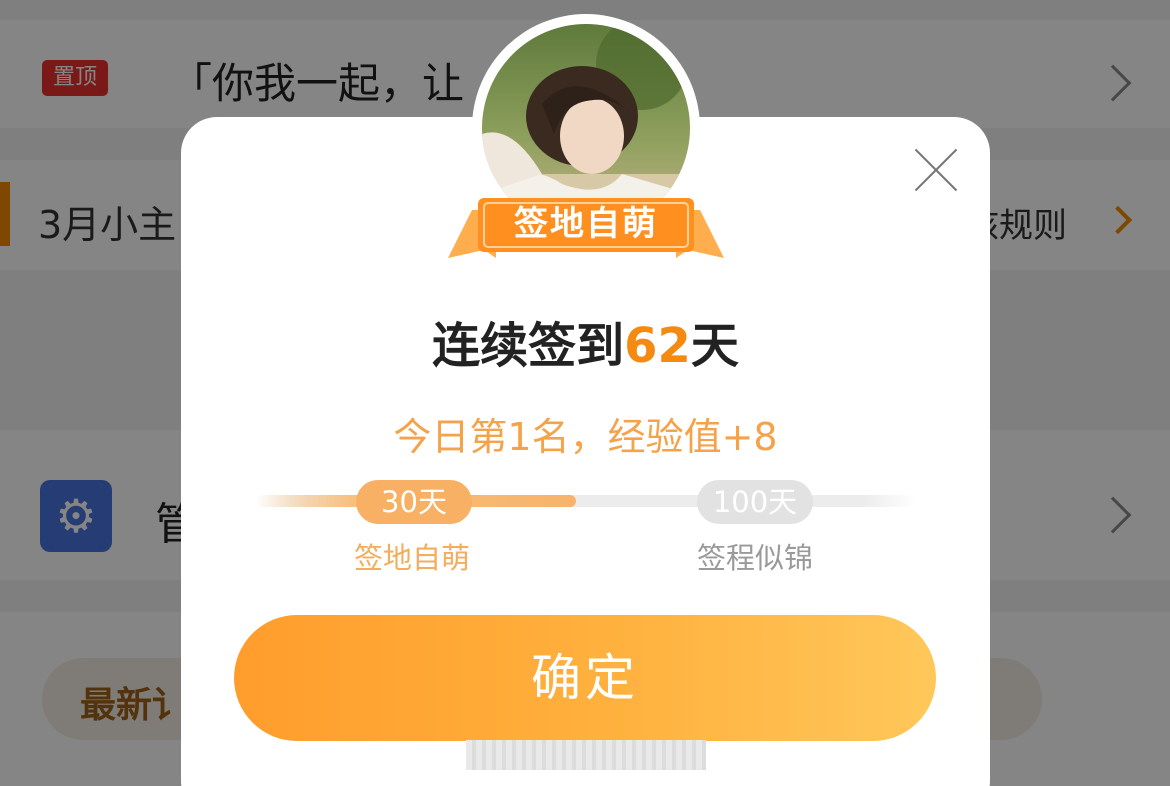  I want to click on rank-text: 今日第1名，经验值+8, so click(585, 437).